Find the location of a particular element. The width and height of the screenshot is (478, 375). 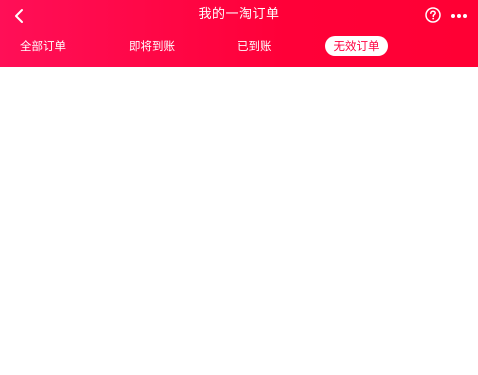

tab-invalid-orders: 无效订单 is located at coordinates (356, 46).